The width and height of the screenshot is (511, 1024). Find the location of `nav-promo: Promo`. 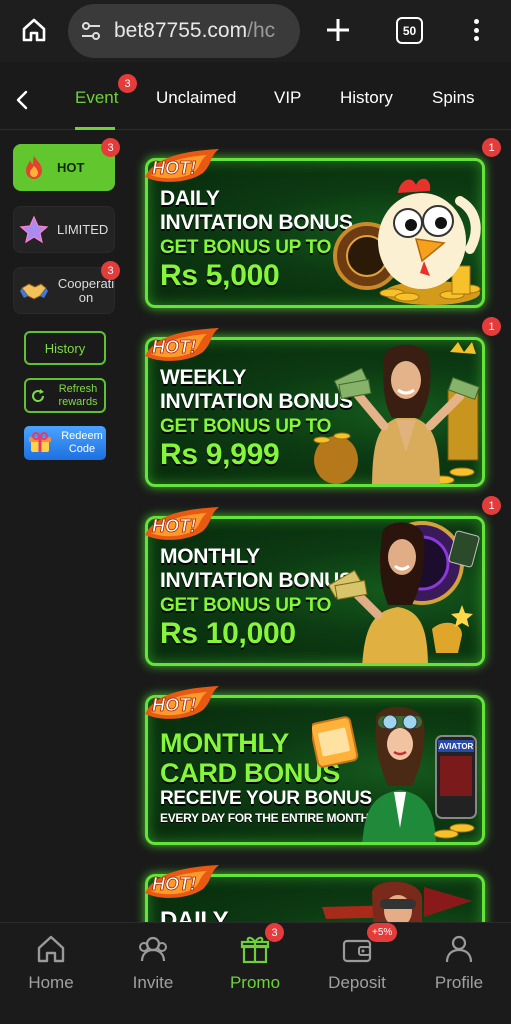

nav-promo: Promo is located at coordinates (255, 973).